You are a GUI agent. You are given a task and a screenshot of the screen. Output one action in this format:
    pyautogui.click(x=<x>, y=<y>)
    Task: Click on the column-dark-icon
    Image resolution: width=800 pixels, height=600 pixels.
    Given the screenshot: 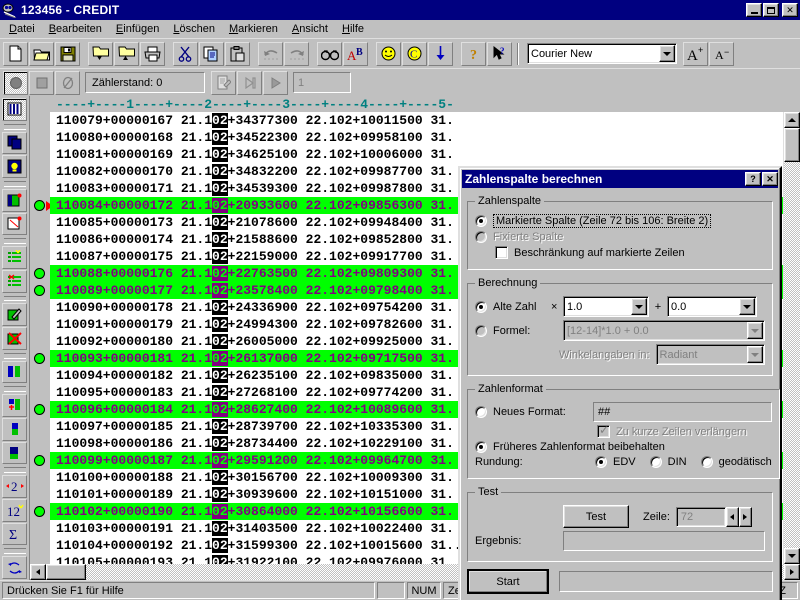 What is the action you would take?
    pyautogui.click(x=14, y=453)
    